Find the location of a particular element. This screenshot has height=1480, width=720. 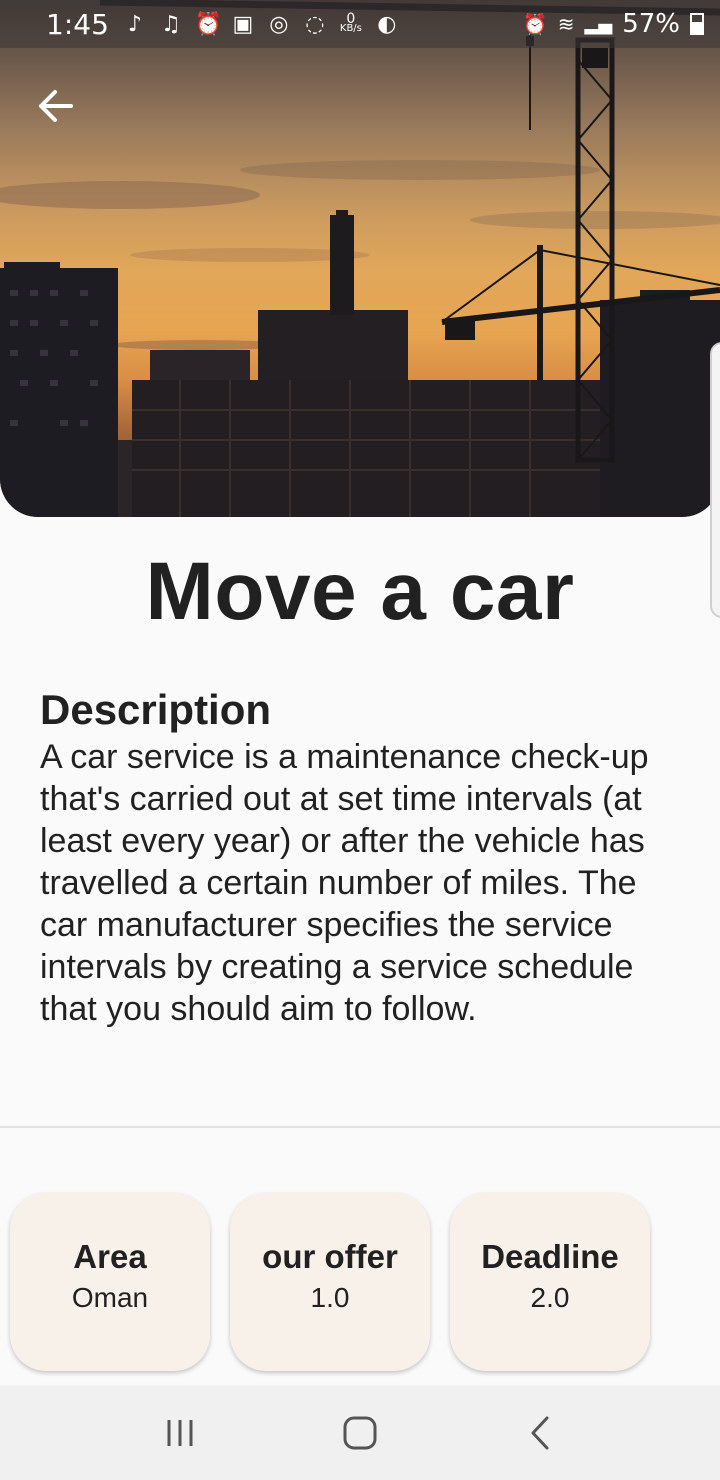

card-value: 2.0 is located at coordinates (550, 1297).